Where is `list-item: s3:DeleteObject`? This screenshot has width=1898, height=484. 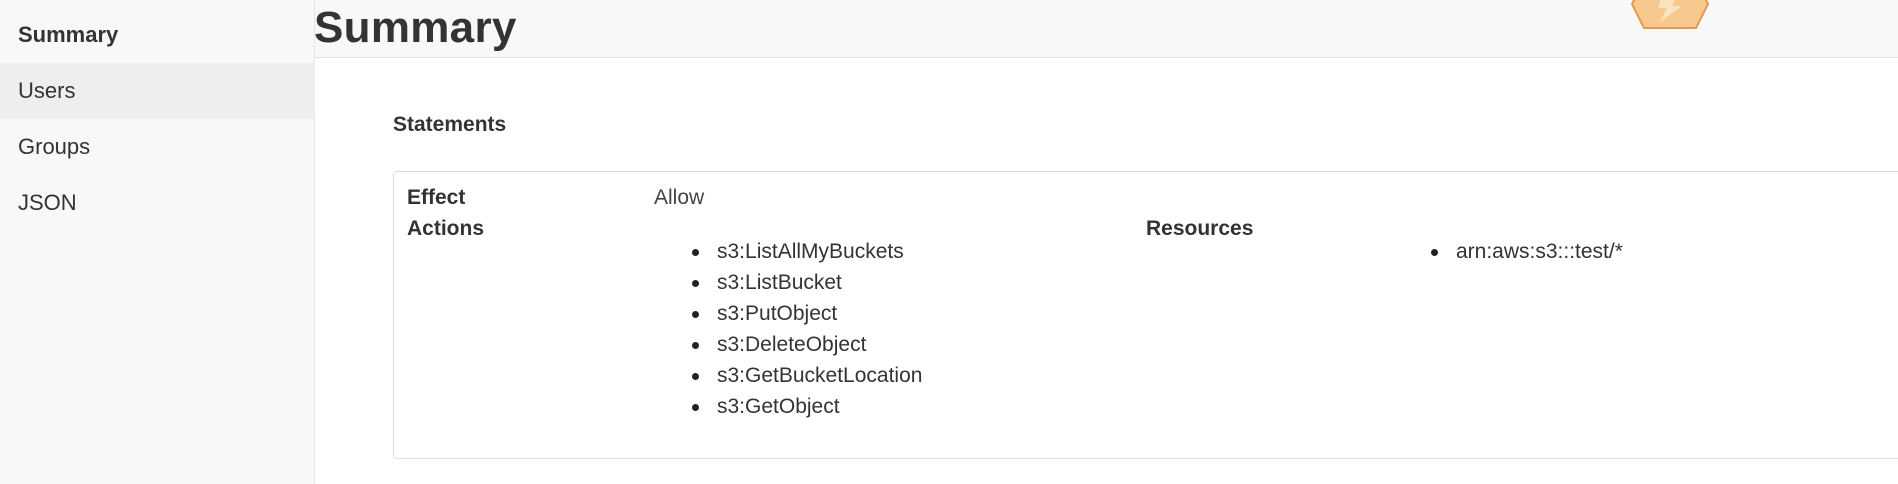
list-item: s3:DeleteObject is located at coordinates (807, 344).